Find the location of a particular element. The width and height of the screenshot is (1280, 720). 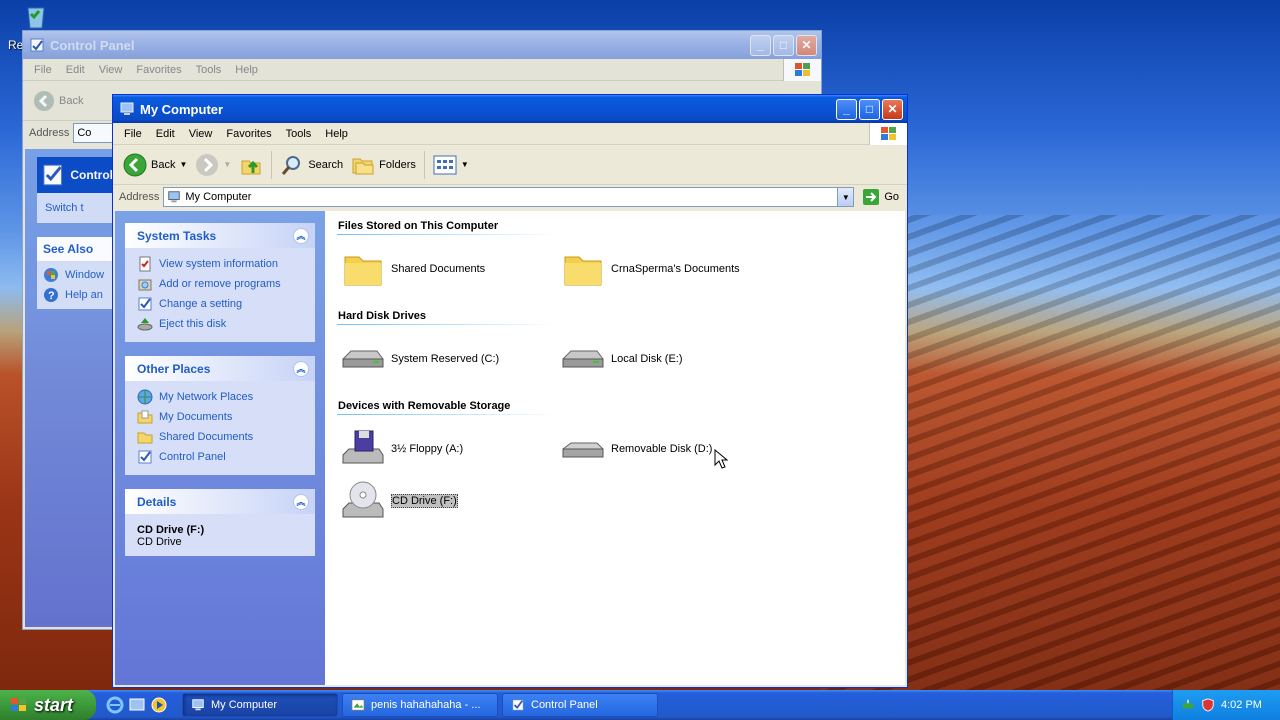

cp-address-label: Address is located at coordinates (49, 133).